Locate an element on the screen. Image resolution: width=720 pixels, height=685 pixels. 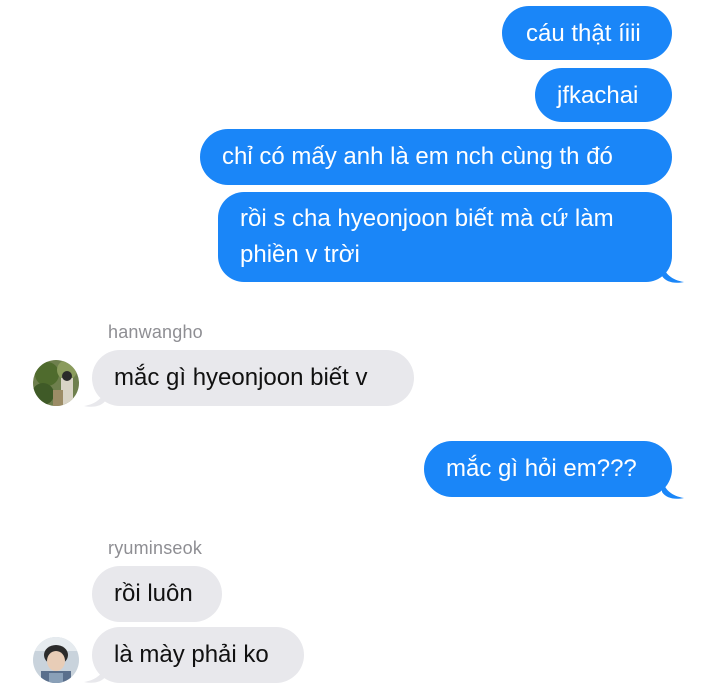
message-line: phiền v trời is located at coordinates (300, 254).